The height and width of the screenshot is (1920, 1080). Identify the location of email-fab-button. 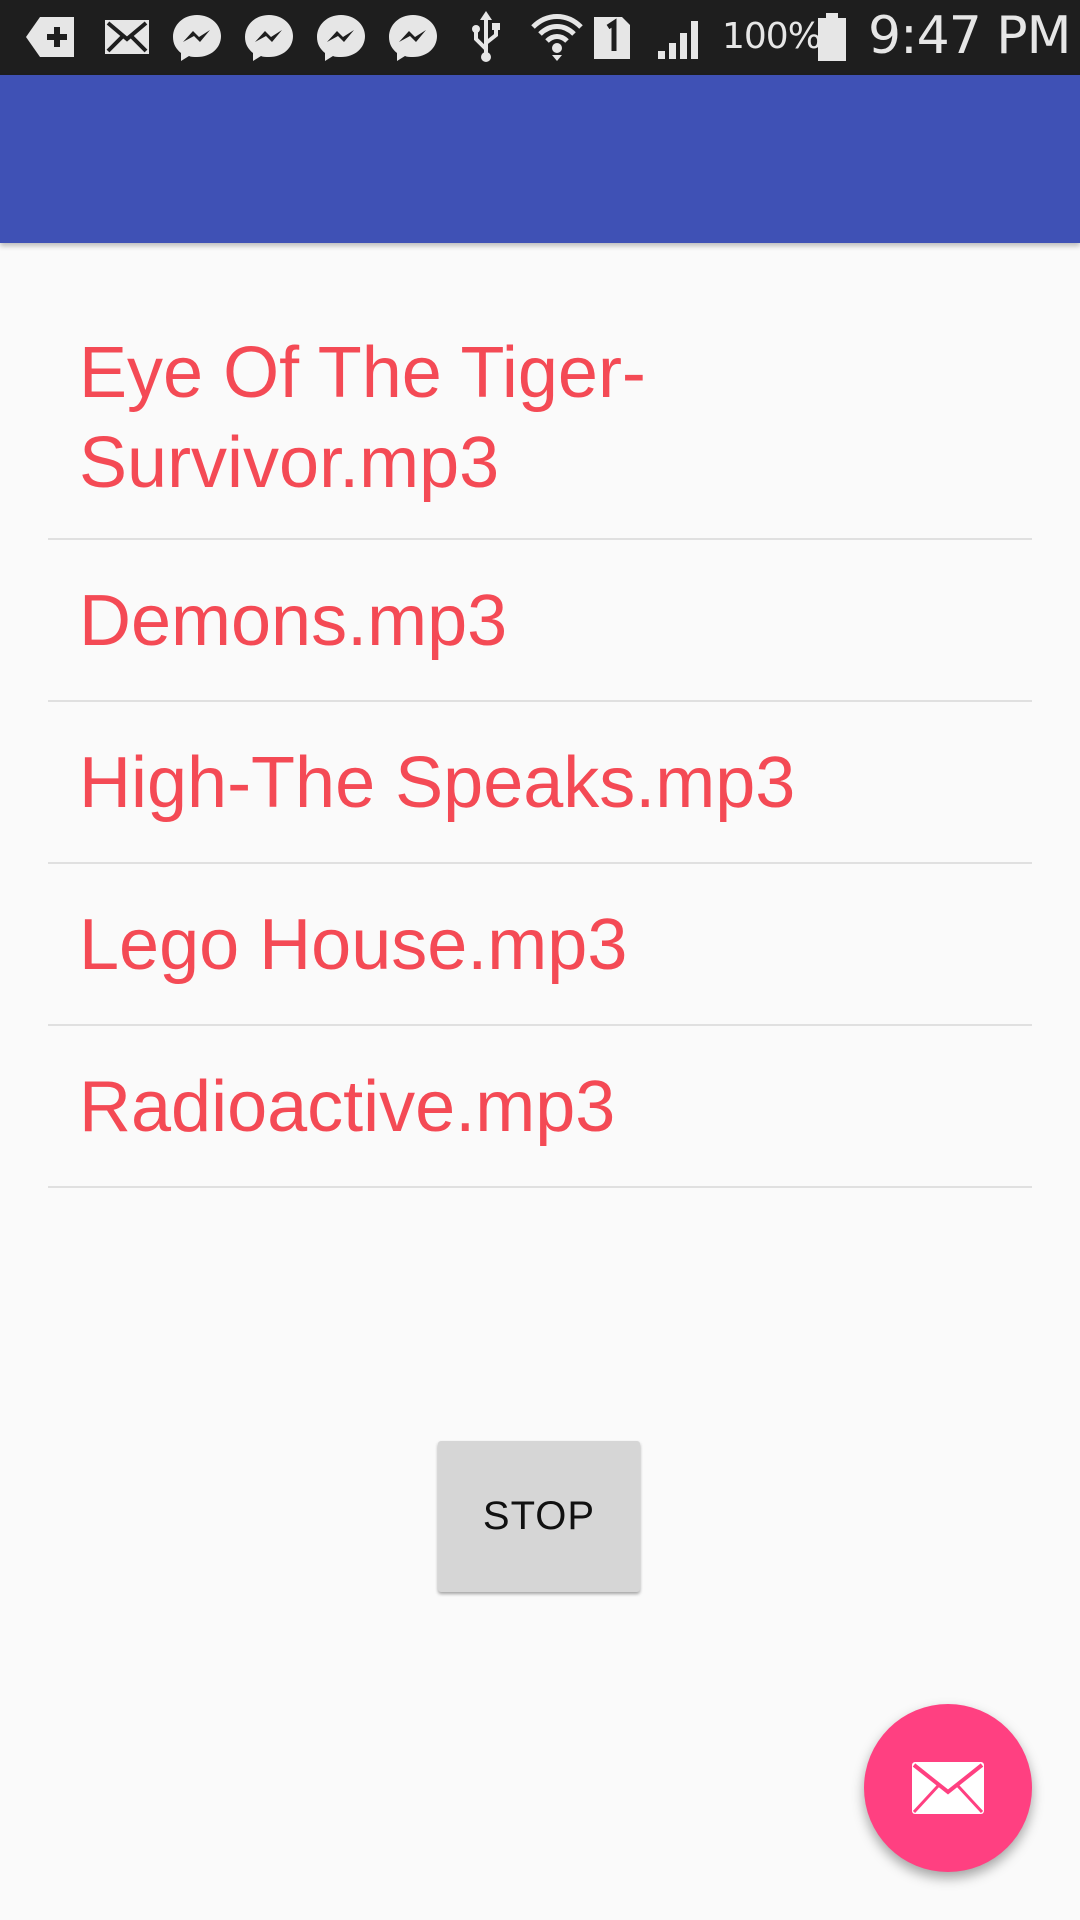
(948, 1788).